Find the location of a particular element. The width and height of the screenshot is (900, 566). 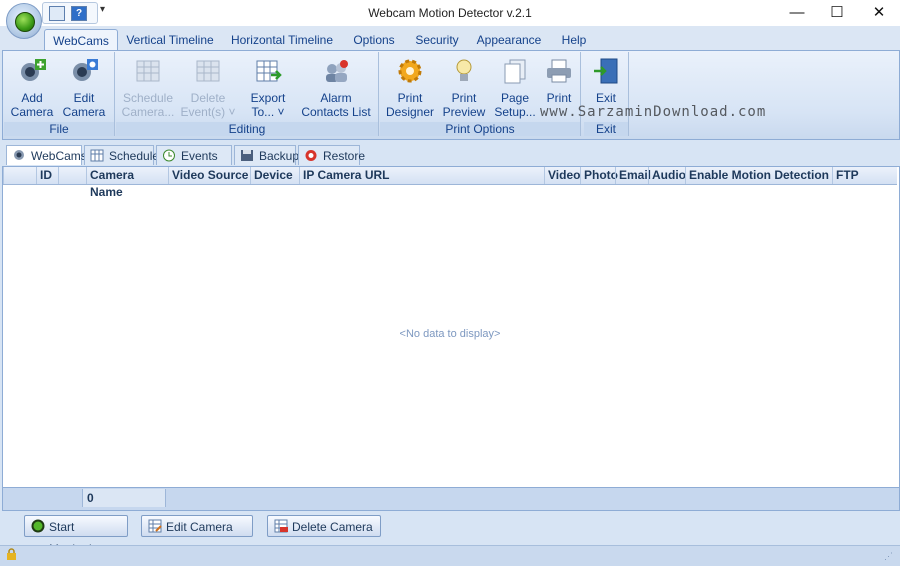

column-enable-motion-detection: Enable Motion Detection is located at coordinates (758, 175).